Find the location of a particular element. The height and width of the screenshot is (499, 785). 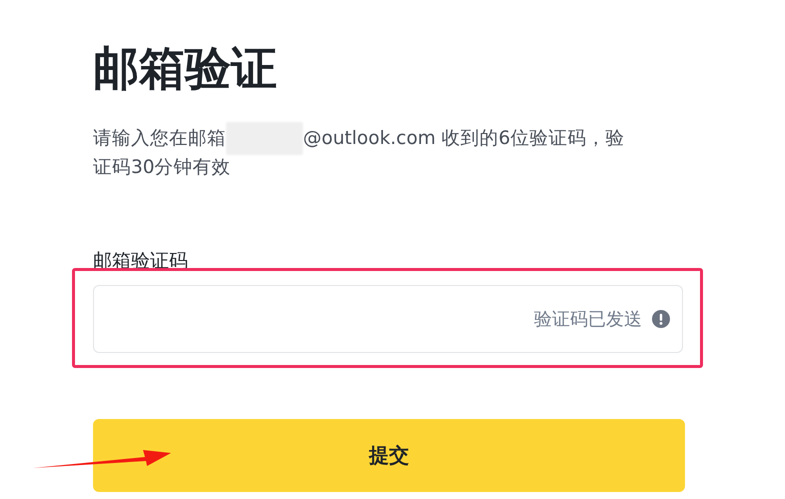

input-field: 验证码已发送 is located at coordinates (388, 319).